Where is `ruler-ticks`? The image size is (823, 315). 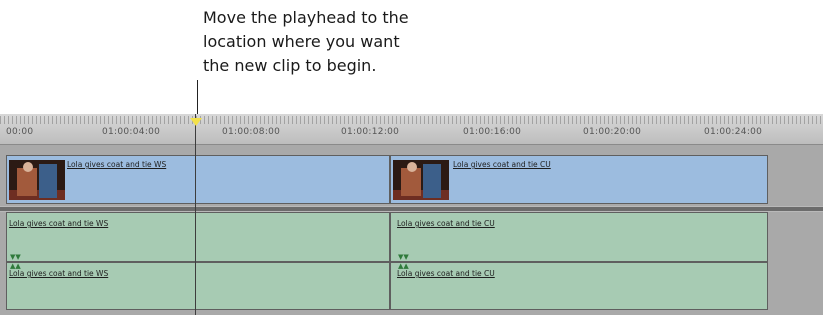 ruler-ticks is located at coordinates (411, 120).